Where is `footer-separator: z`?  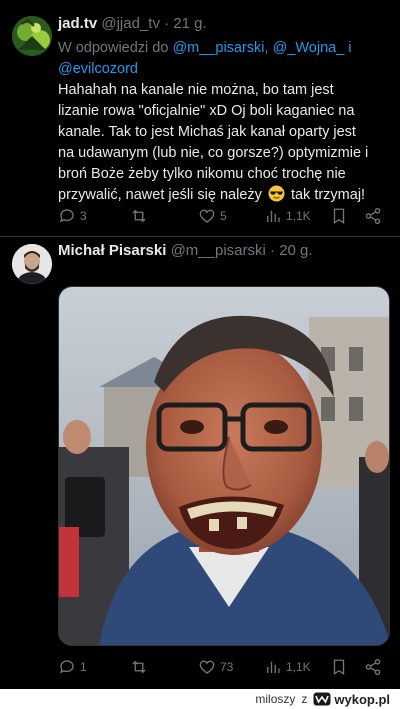 footer-separator: z is located at coordinates (304, 699).